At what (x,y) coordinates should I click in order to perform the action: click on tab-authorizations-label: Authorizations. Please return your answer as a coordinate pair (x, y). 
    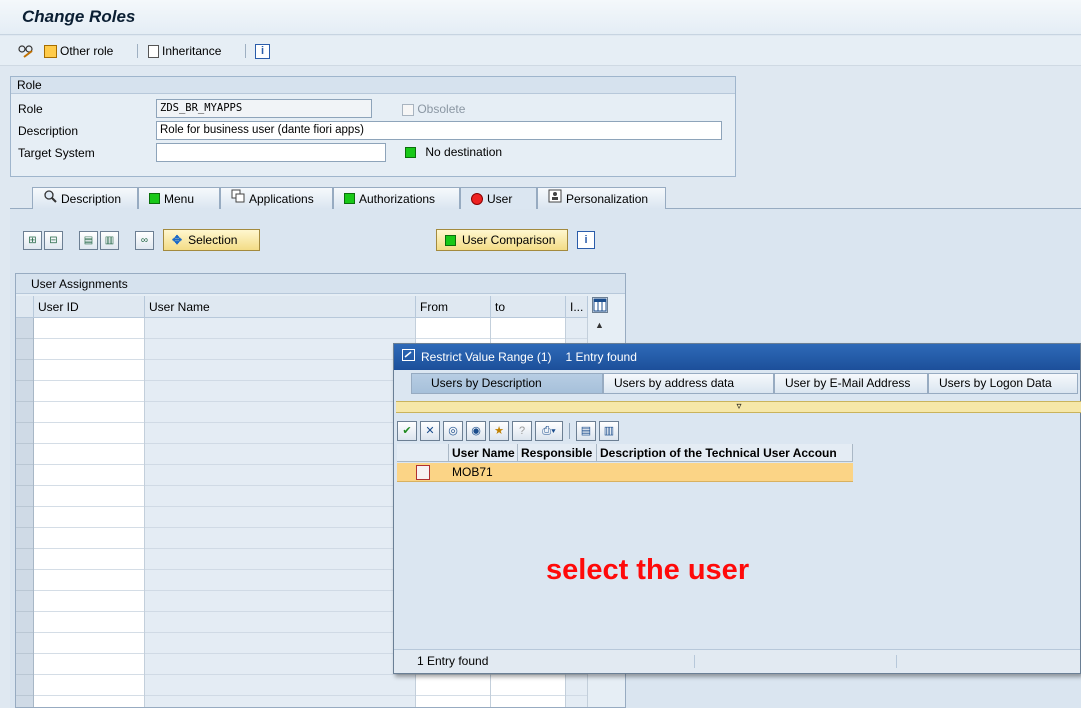
    Looking at the image, I should click on (397, 198).